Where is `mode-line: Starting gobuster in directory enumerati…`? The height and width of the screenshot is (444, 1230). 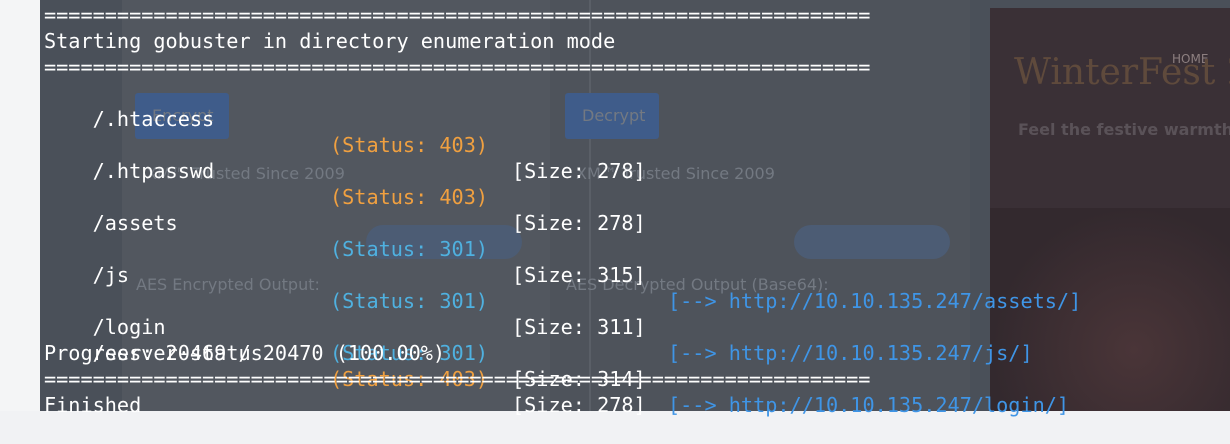 mode-line: Starting gobuster in directory enumerati… is located at coordinates (330, 41).